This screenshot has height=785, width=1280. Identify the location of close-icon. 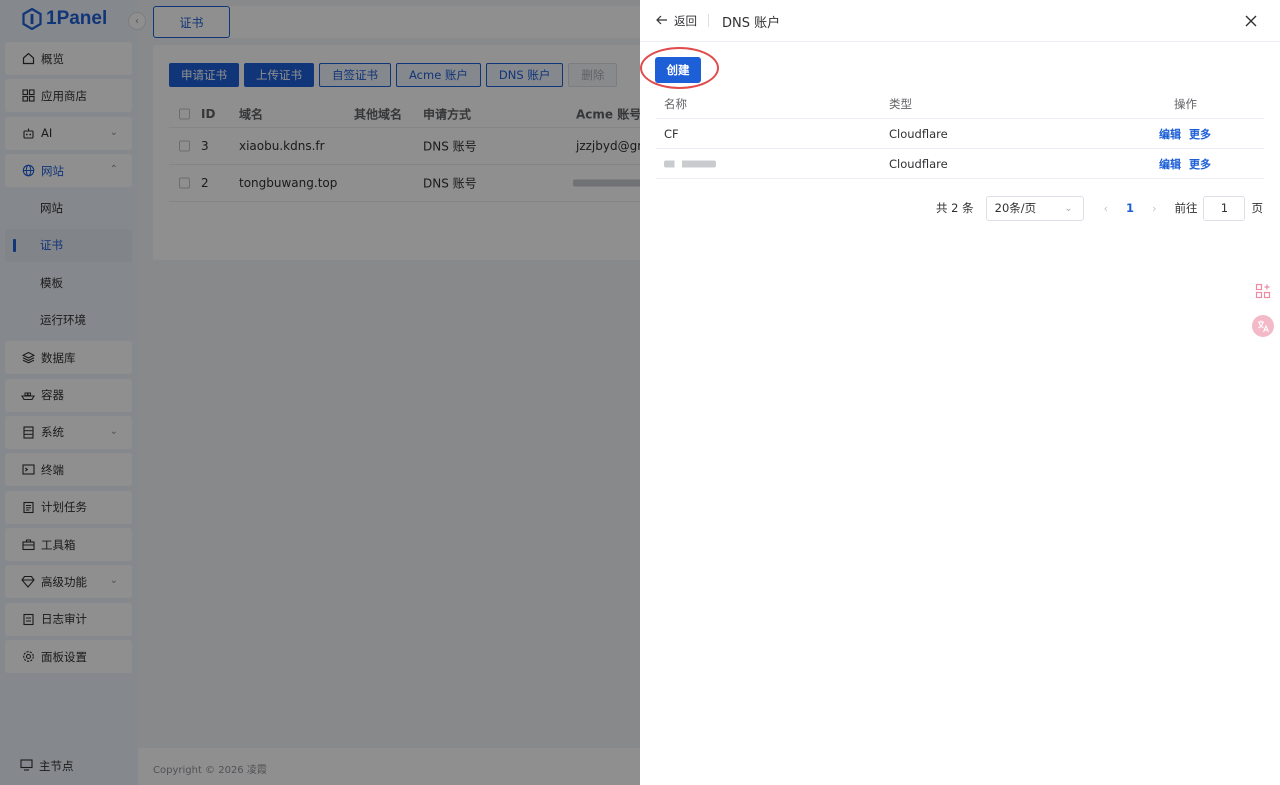
(1251, 21).